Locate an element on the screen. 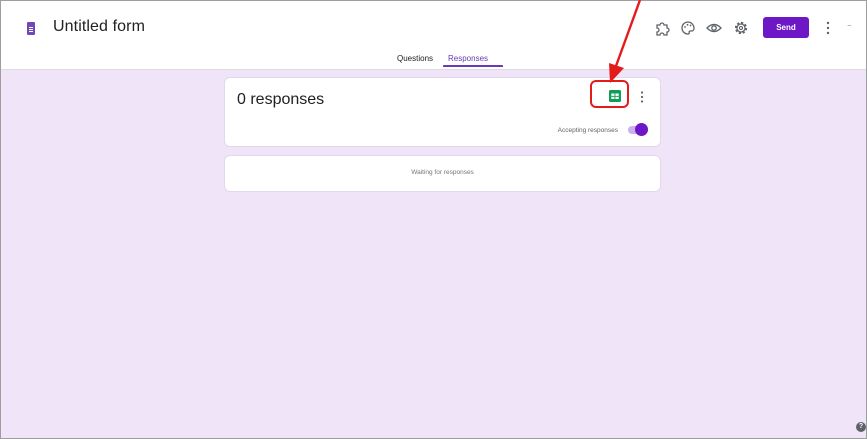 The height and width of the screenshot is (439, 867). more-vert-icon is located at coordinates (828, 28).